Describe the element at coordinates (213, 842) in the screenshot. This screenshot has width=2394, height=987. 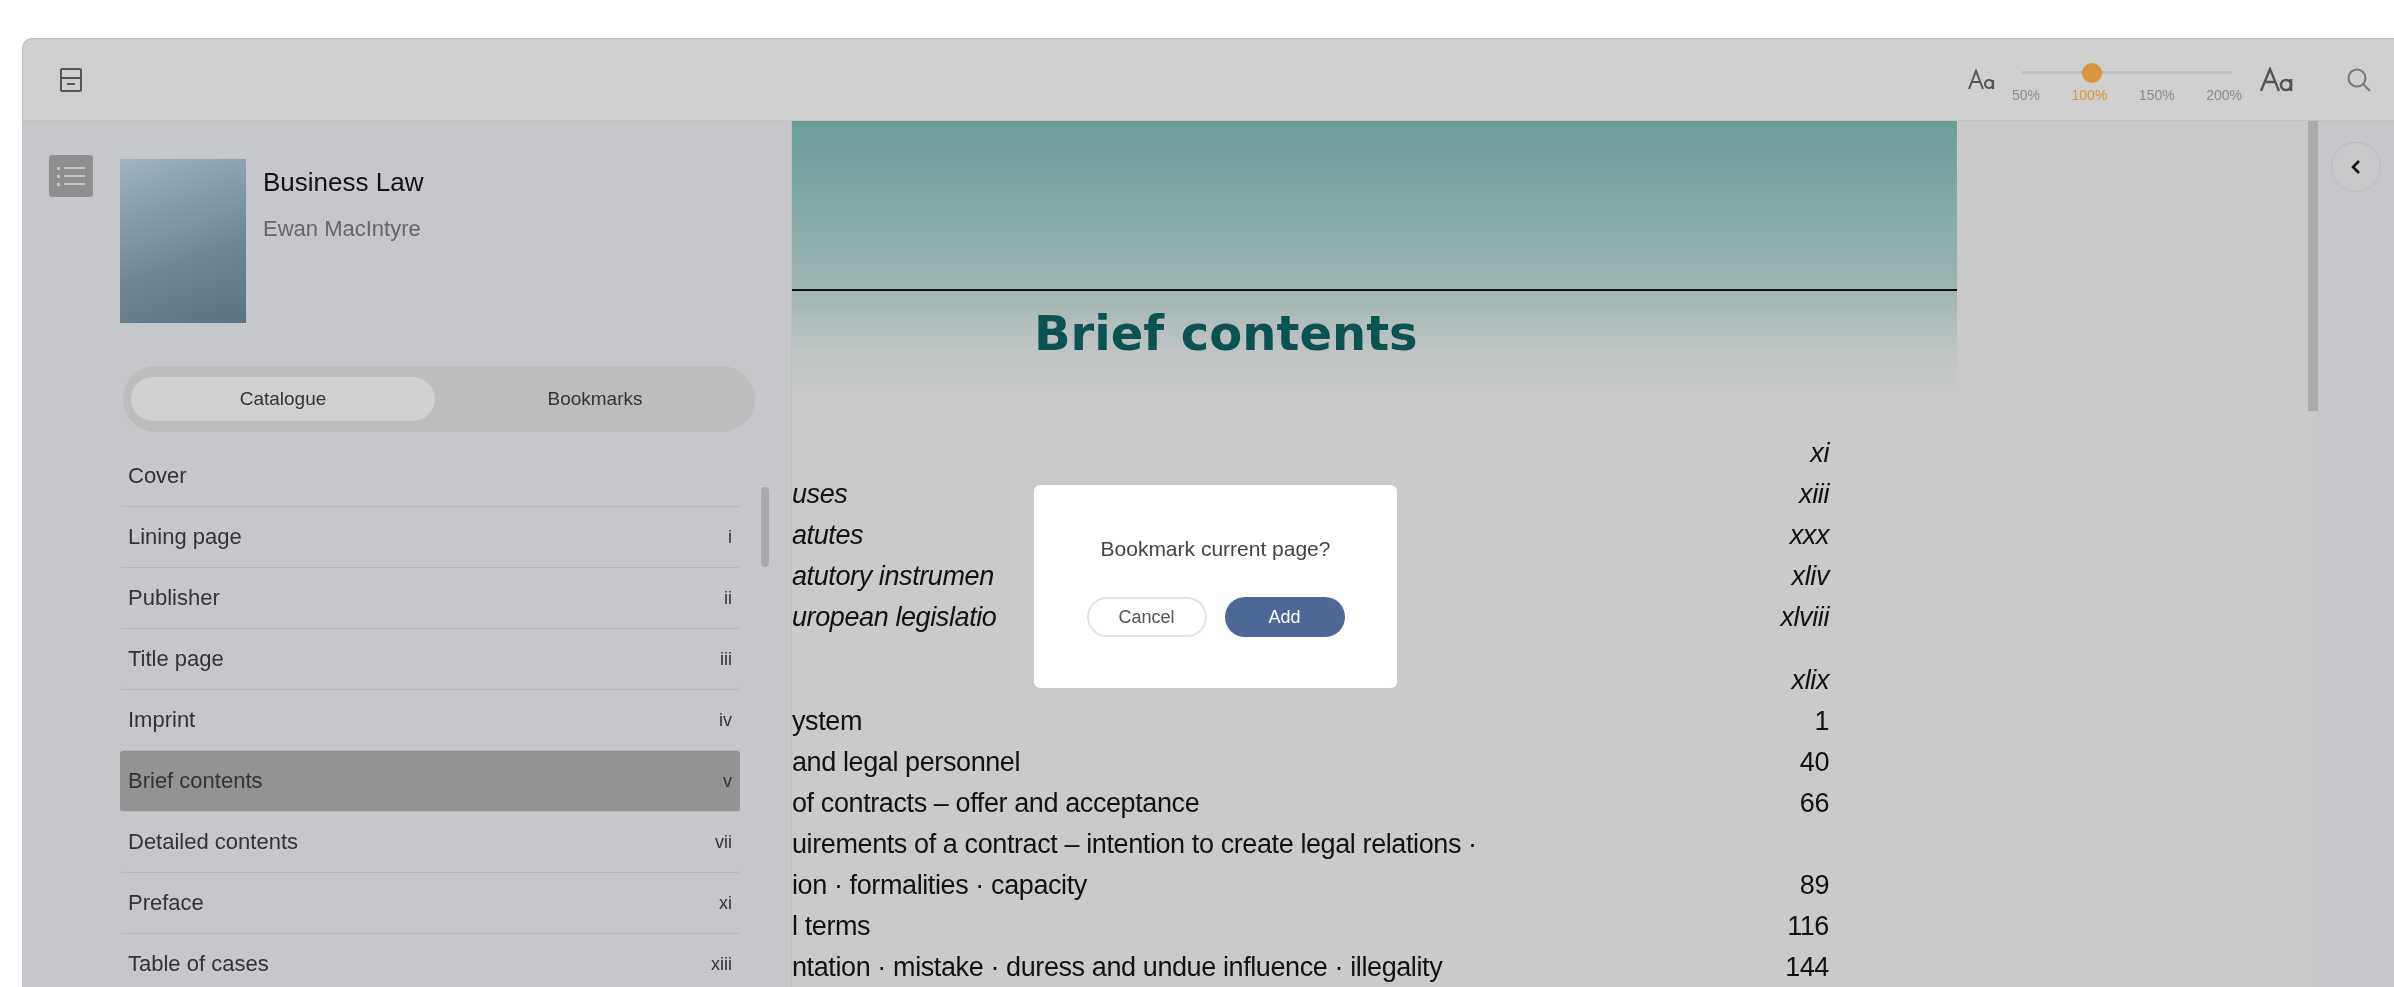
I see `chapter-title: Detailed contents` at that location.